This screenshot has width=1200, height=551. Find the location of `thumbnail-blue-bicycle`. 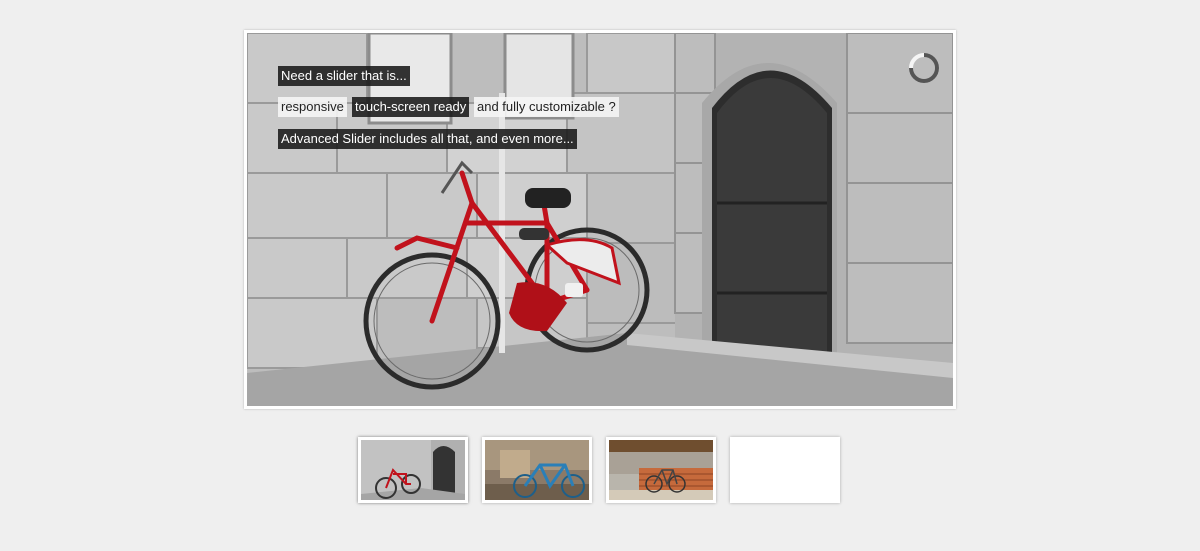

thumbnail-blue-bicycle is located at coordinates (537, 470).